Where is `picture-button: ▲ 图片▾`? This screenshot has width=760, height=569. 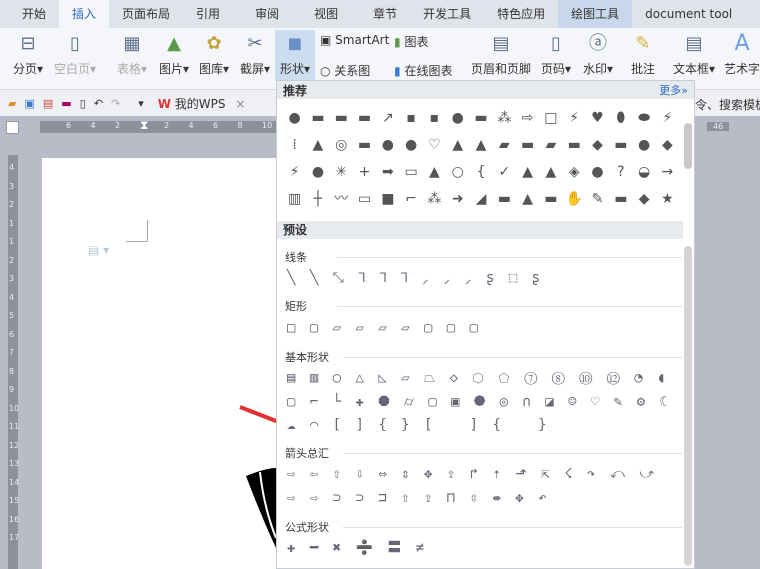 picture-button: ▲ 图片▾ is located at coordinates (174, 53).